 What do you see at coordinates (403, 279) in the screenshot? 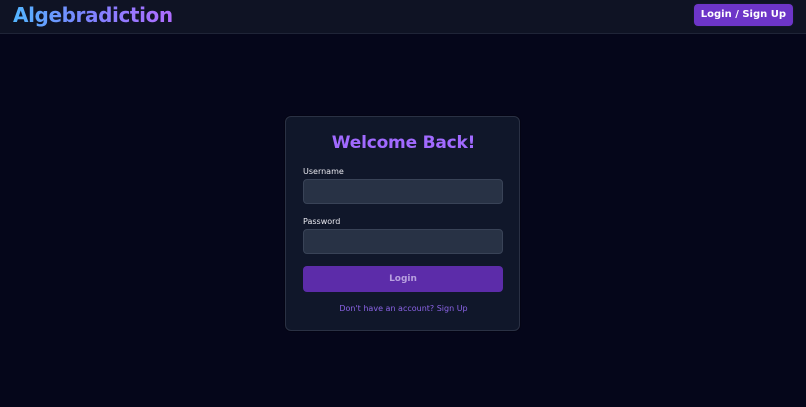
I see `login-button: Login` at bounding box center [403, 279].